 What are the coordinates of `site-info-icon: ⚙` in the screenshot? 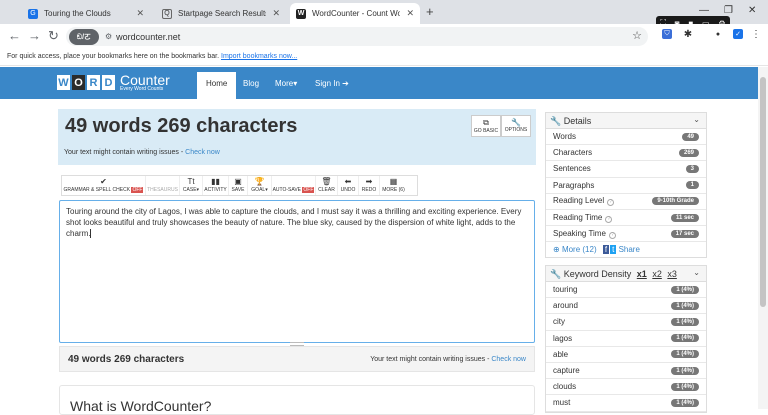 It's located at (108, 36).